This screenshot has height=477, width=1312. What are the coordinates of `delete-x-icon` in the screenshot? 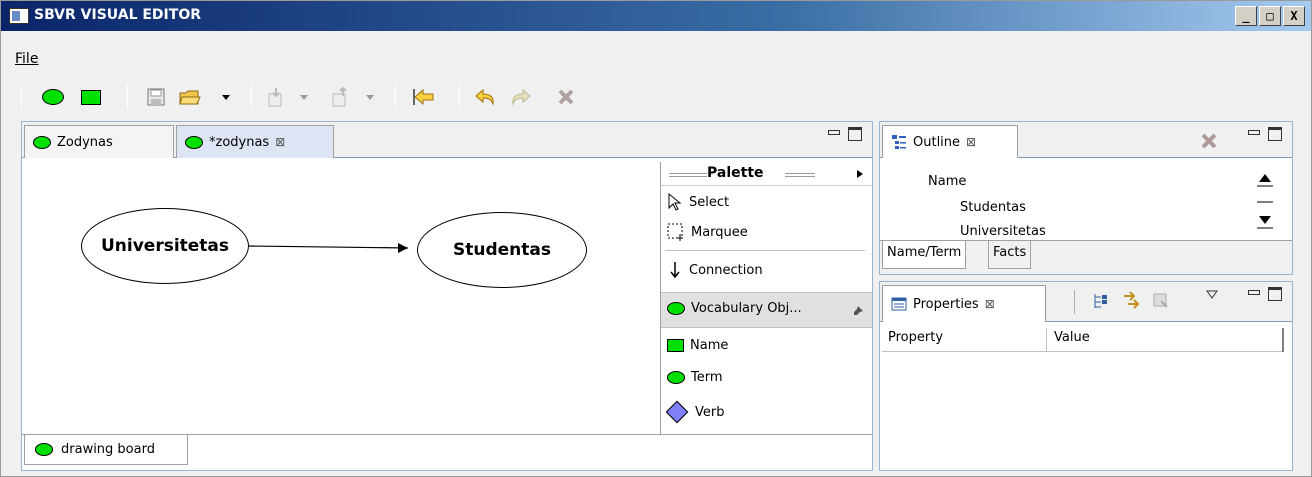 It's located at (1209, 141).